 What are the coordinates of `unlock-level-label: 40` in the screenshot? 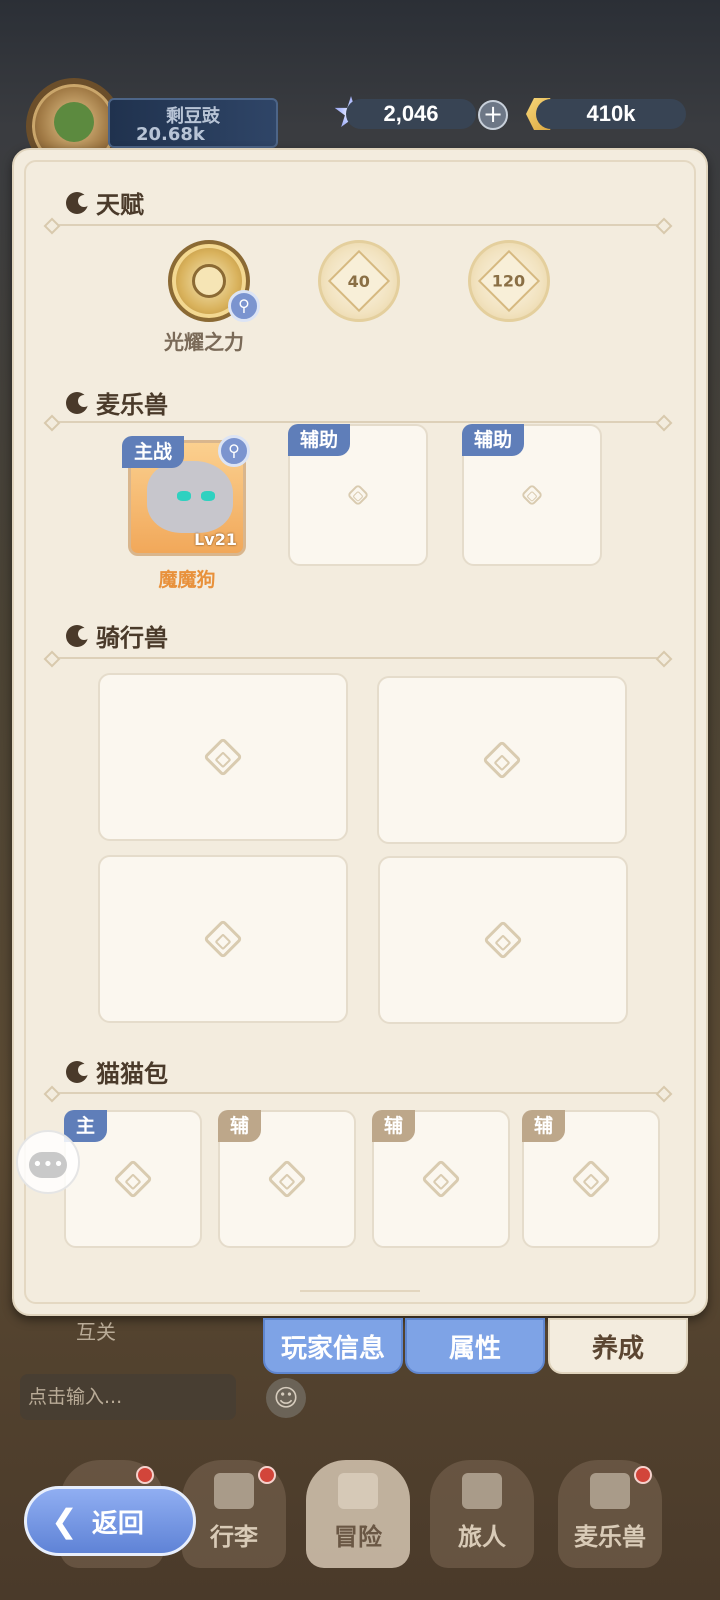 It's located at (359, 281).